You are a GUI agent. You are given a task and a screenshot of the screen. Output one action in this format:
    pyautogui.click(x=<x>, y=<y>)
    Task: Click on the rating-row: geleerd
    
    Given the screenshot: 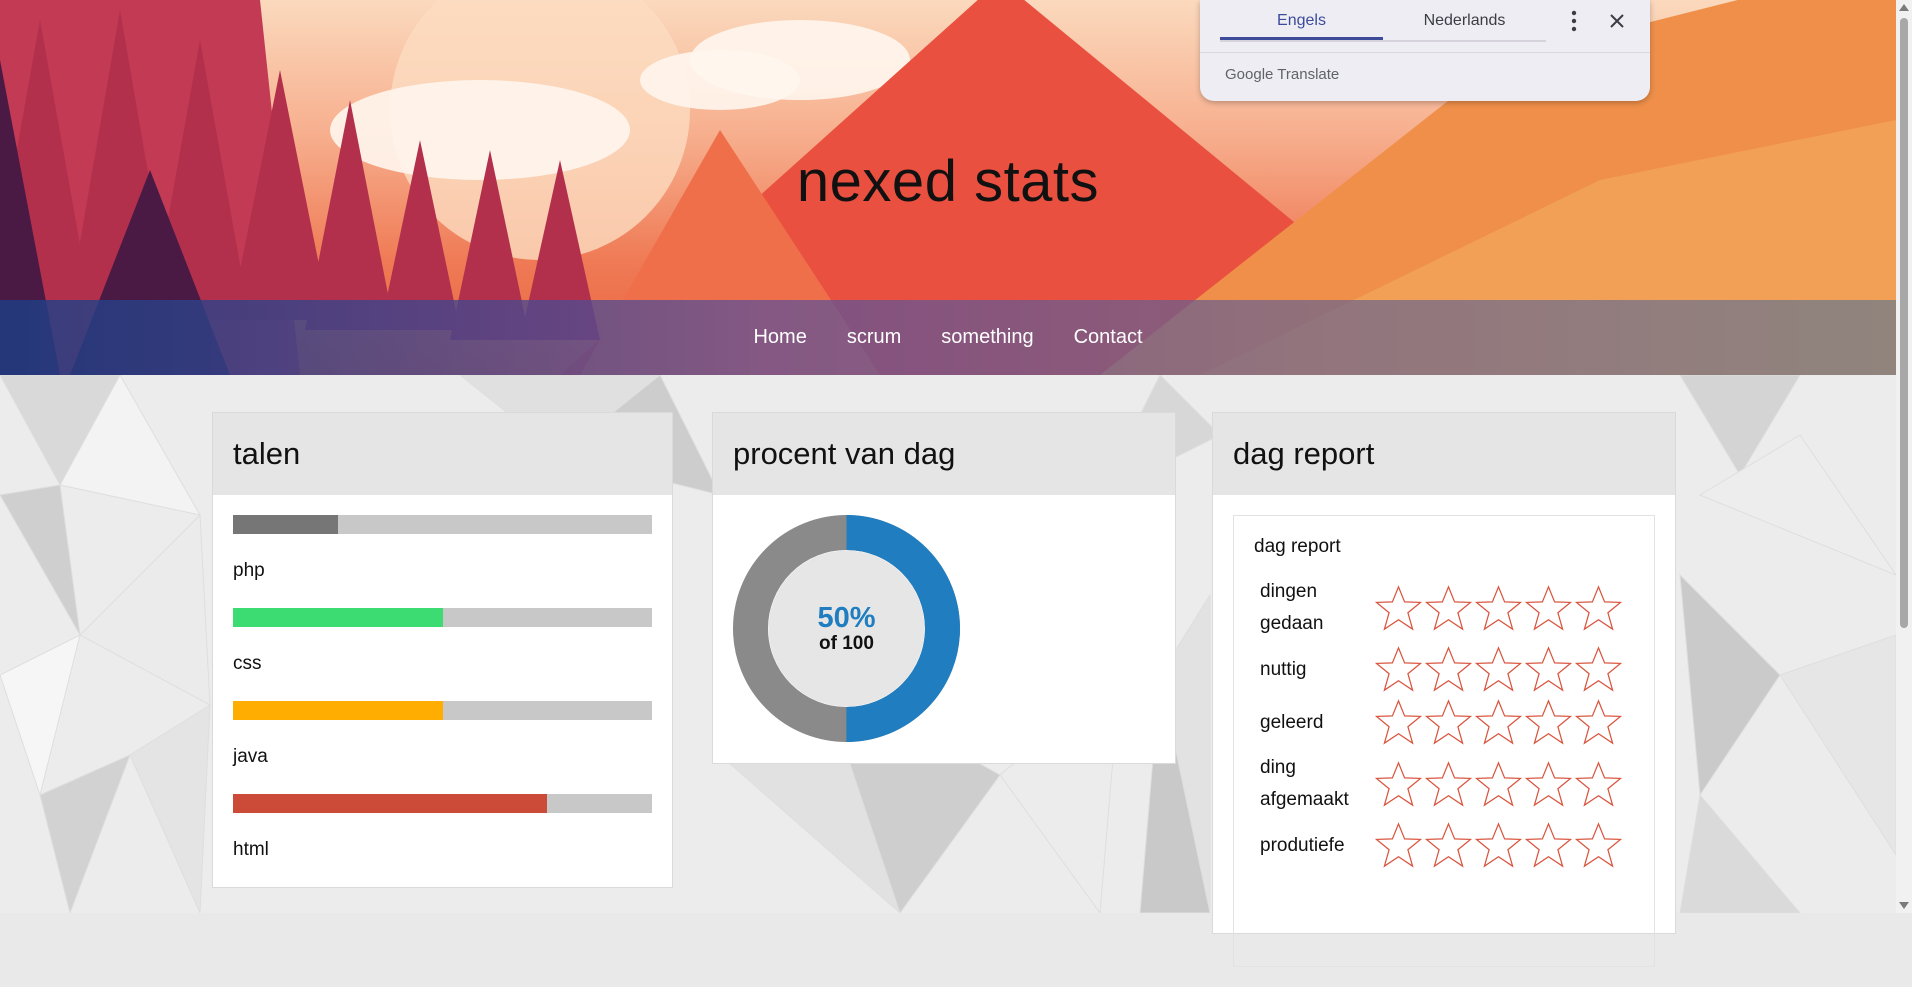 What is the action you would take?
    pyautogui.click(x=1444, y=722)
    